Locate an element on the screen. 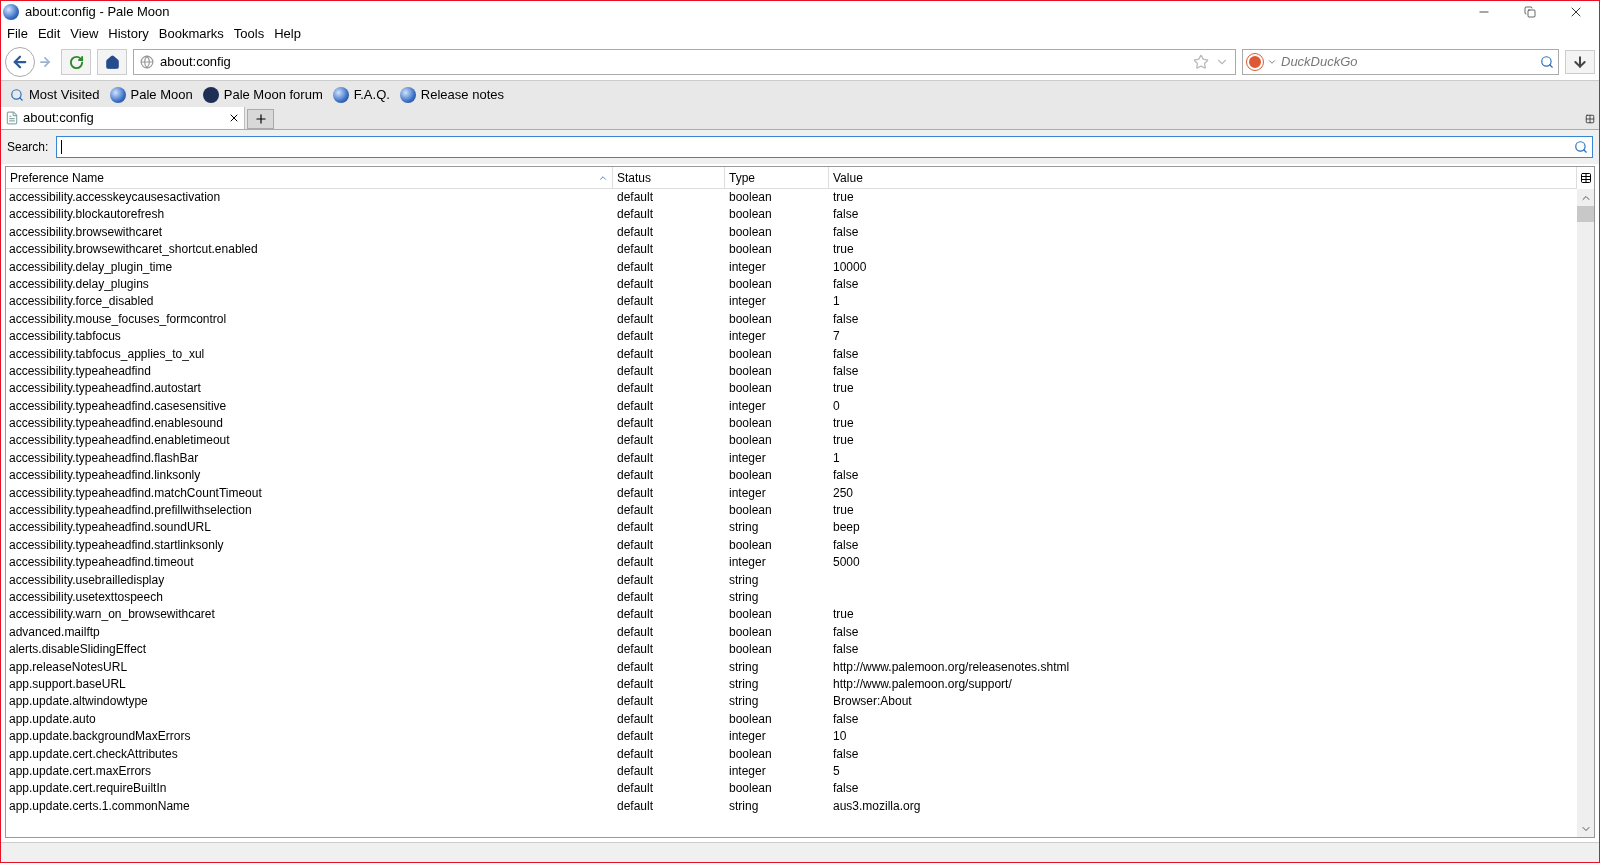  table-cell-text: accessibility.usetexttospeech is located at coordinates (86, 597).